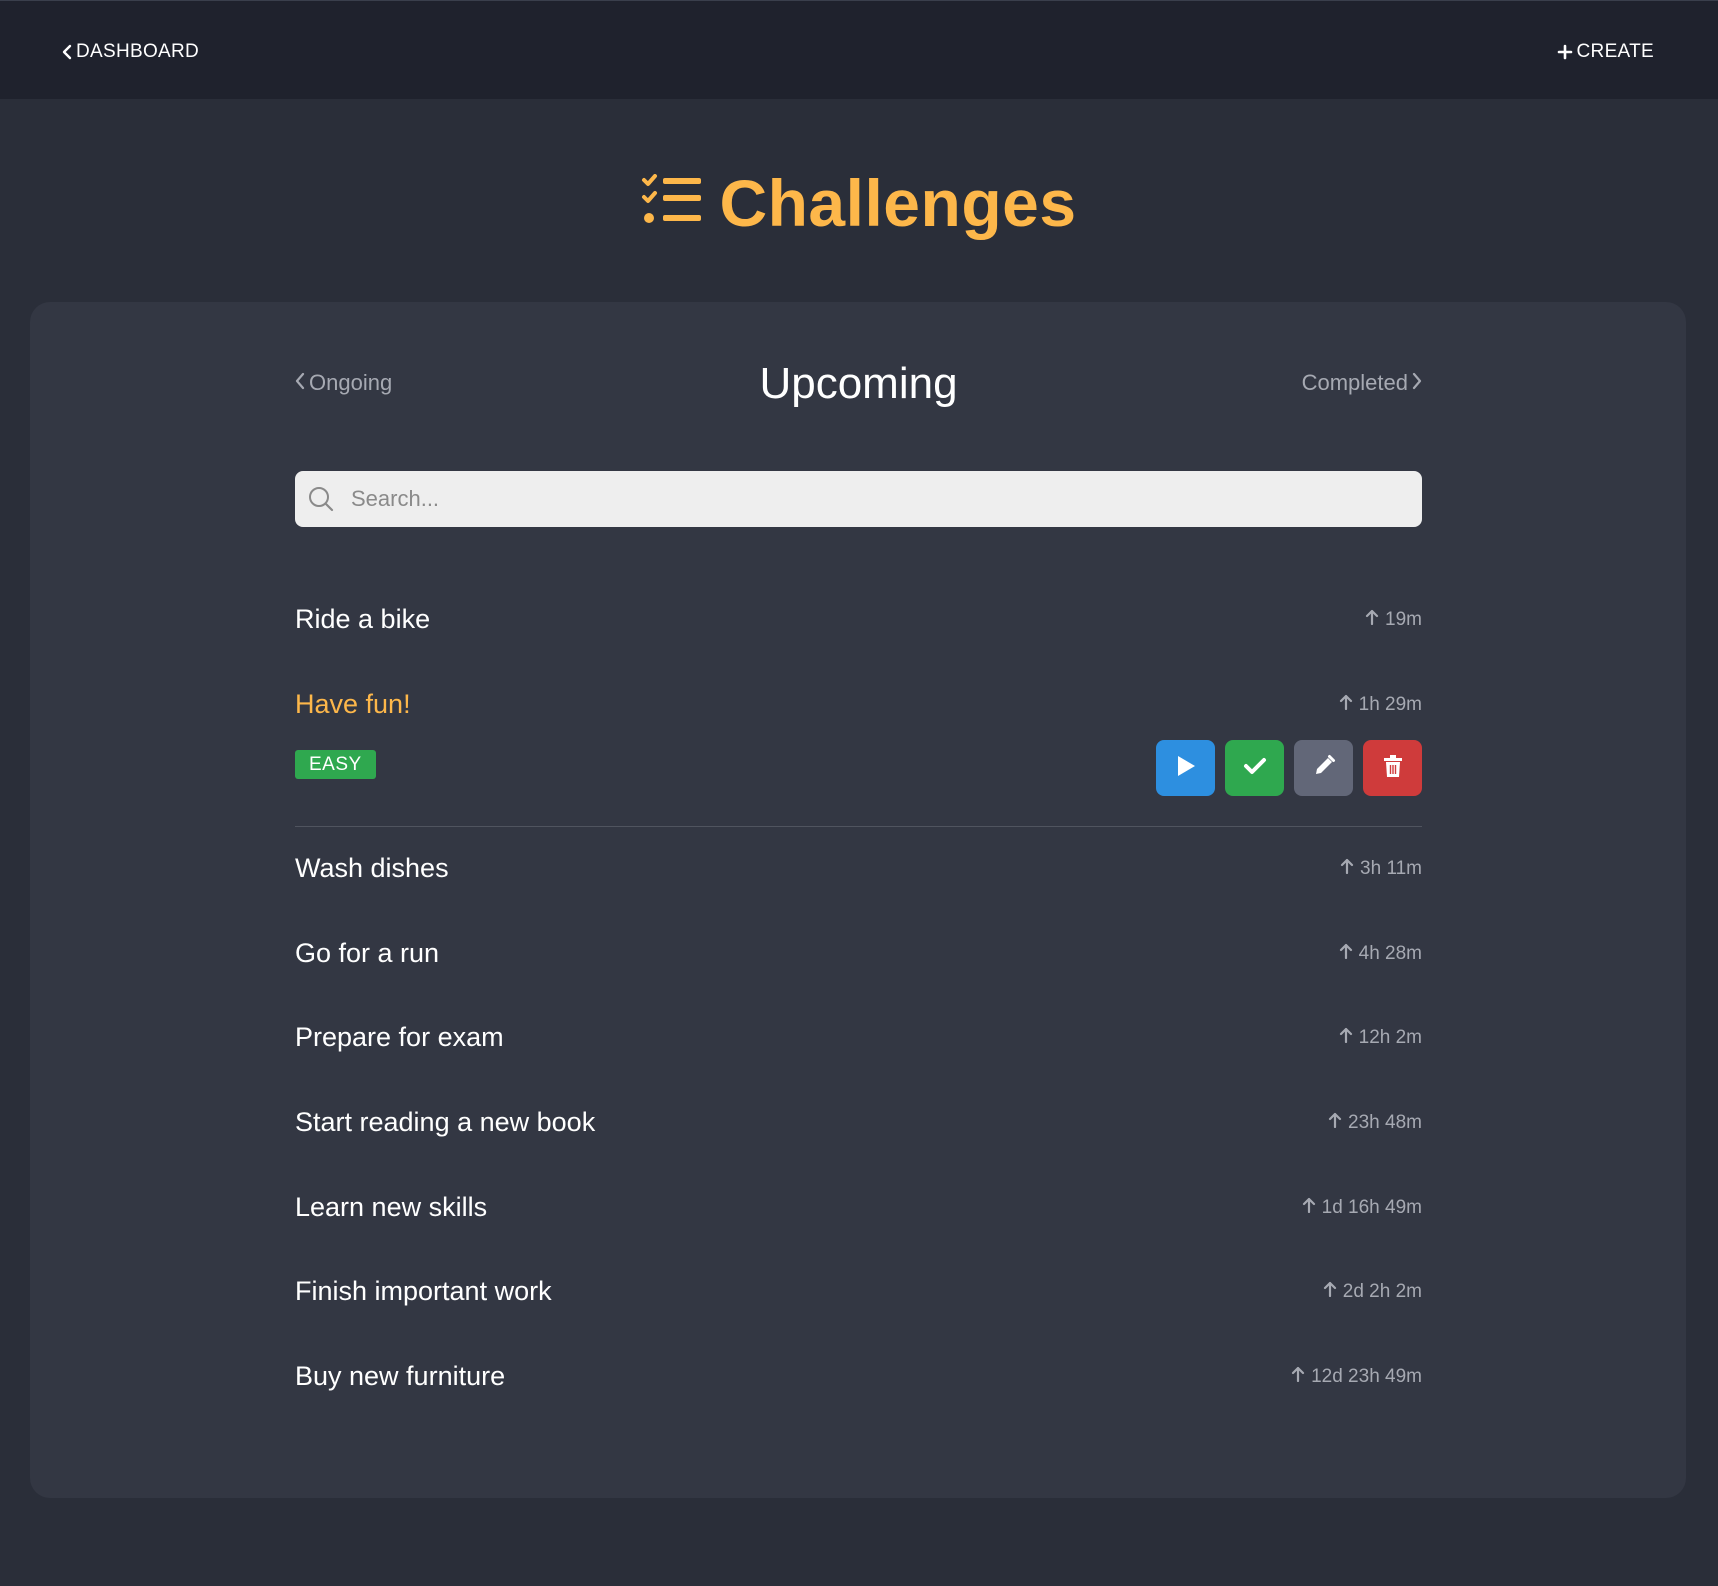 The width and height of the screenshot is (1718, 1586). I want to click on challenge-title: Have fun!, so click(353, 703).